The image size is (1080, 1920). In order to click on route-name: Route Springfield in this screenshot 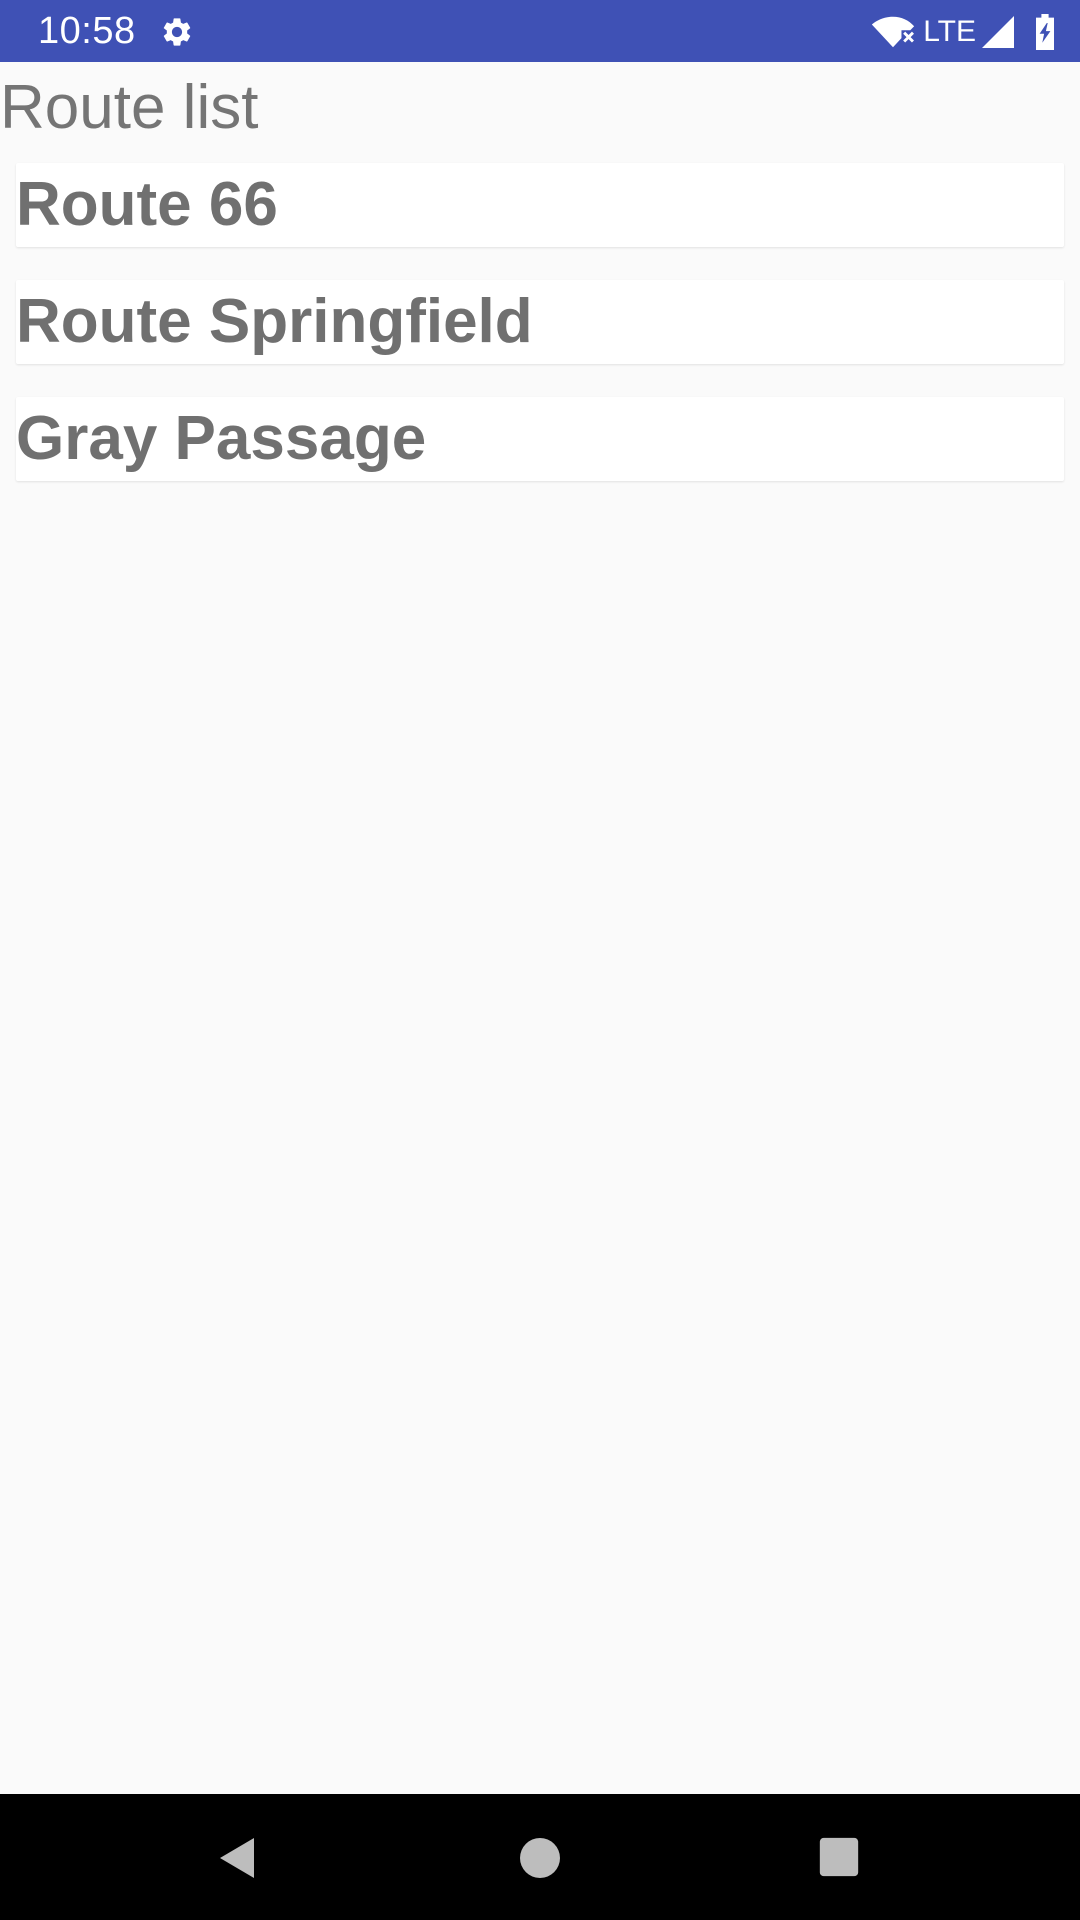, I will do `click(274, 321)`.